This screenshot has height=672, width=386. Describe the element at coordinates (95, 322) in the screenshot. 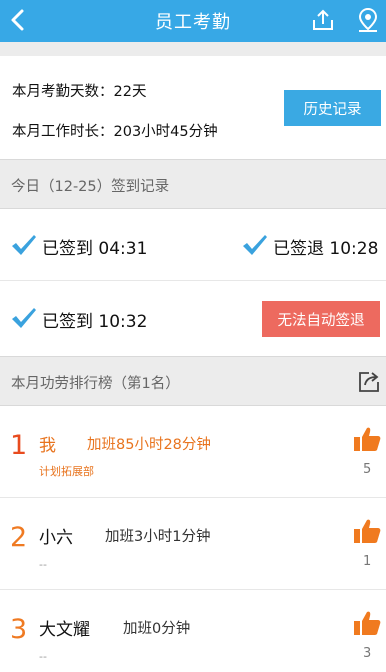

I see `checkin-time: 已签到 10:32` at that location.